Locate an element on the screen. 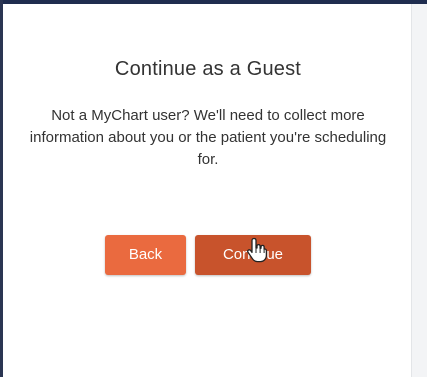 The height and width of the screenshot is (377, 427). window-top-border is located at coordinates (213, 2).